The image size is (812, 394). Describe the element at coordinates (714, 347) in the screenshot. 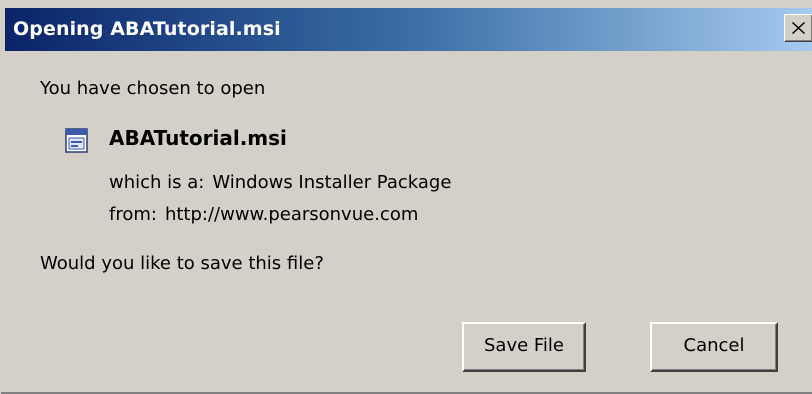

I see `cancel-button: Cancel` at that location.